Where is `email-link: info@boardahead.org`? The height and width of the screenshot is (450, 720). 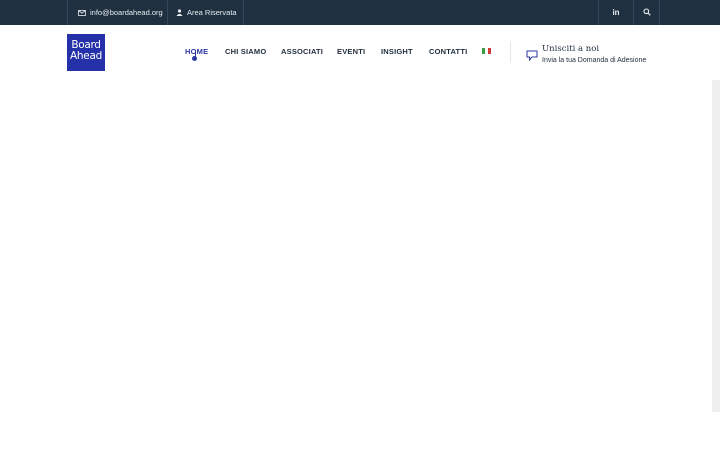 email-link: info@boardahead.org is located at coordinates (117, 12).